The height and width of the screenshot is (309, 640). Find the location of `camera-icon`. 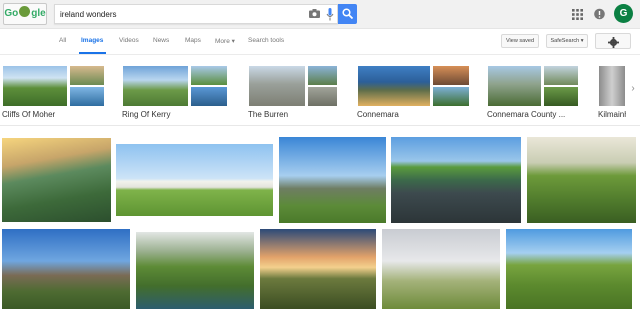

camera-icon is located at coordinates (314, 13).